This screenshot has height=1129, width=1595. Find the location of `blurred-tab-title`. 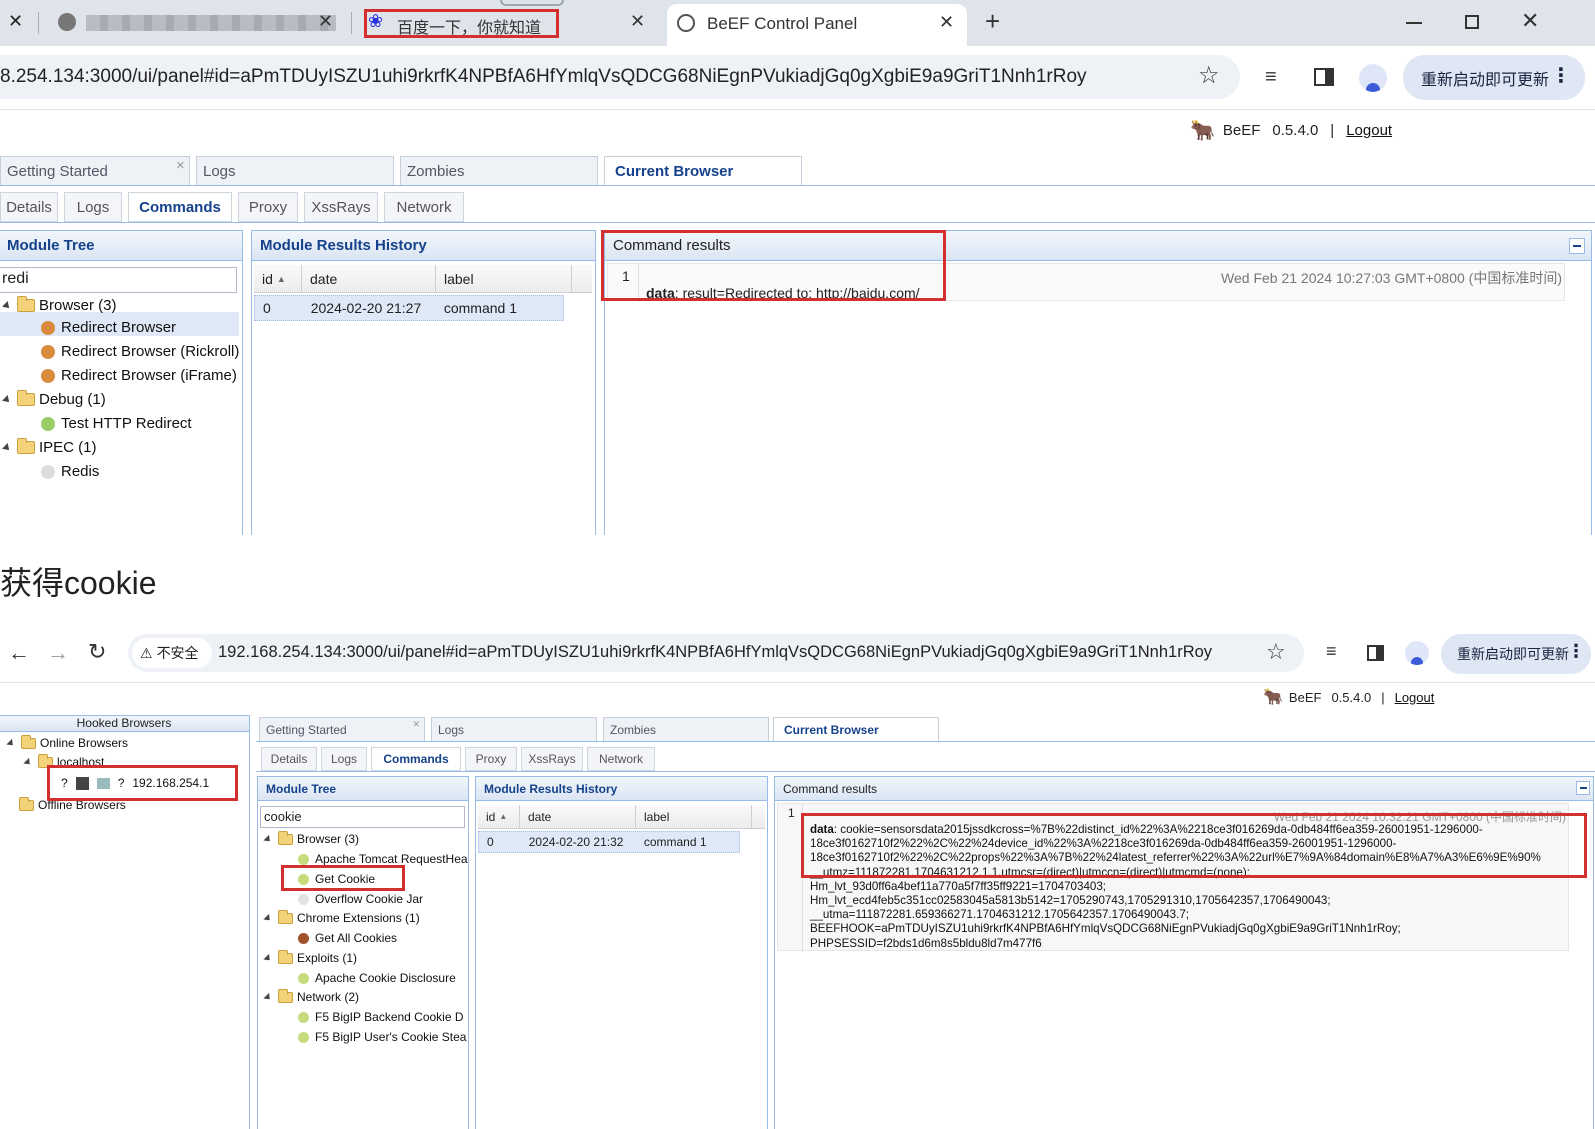

blurred-tab-title is located at coordinates (211, 23).